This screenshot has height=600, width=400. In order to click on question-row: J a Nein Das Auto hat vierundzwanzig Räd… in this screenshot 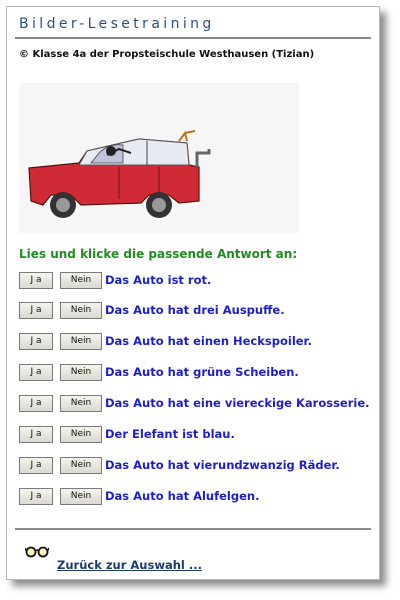, I will do `click(179, 465)`.